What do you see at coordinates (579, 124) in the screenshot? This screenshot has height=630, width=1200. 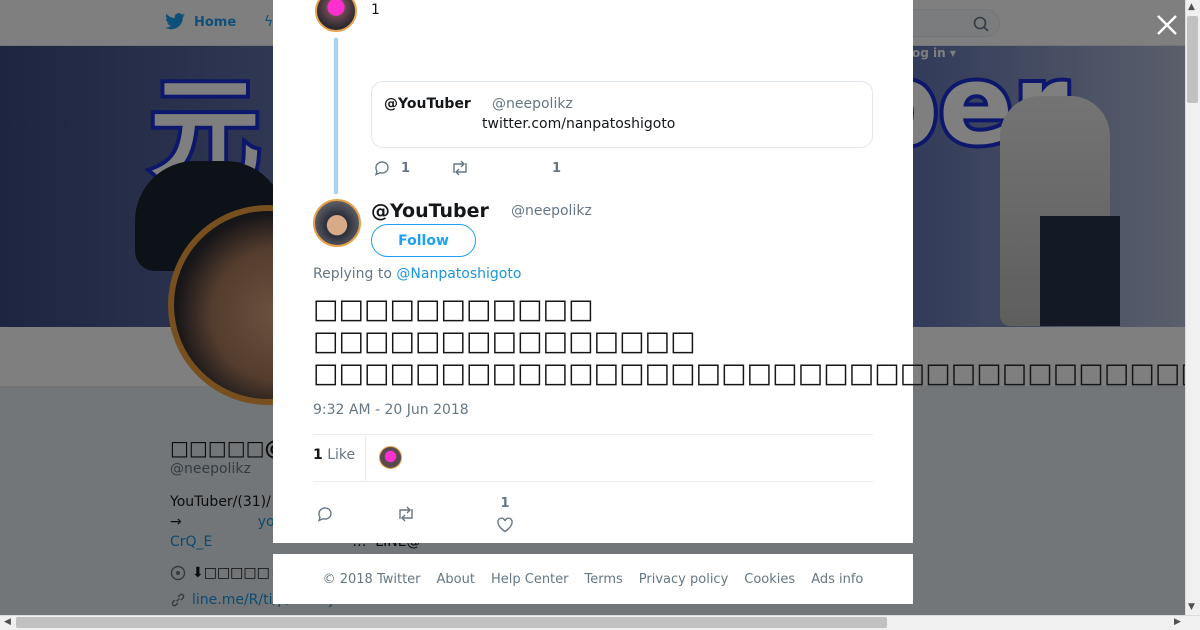 I see `quoted-tweet-text: twitter.com/nanpatoshigoto` at bounding box center [579, 124].